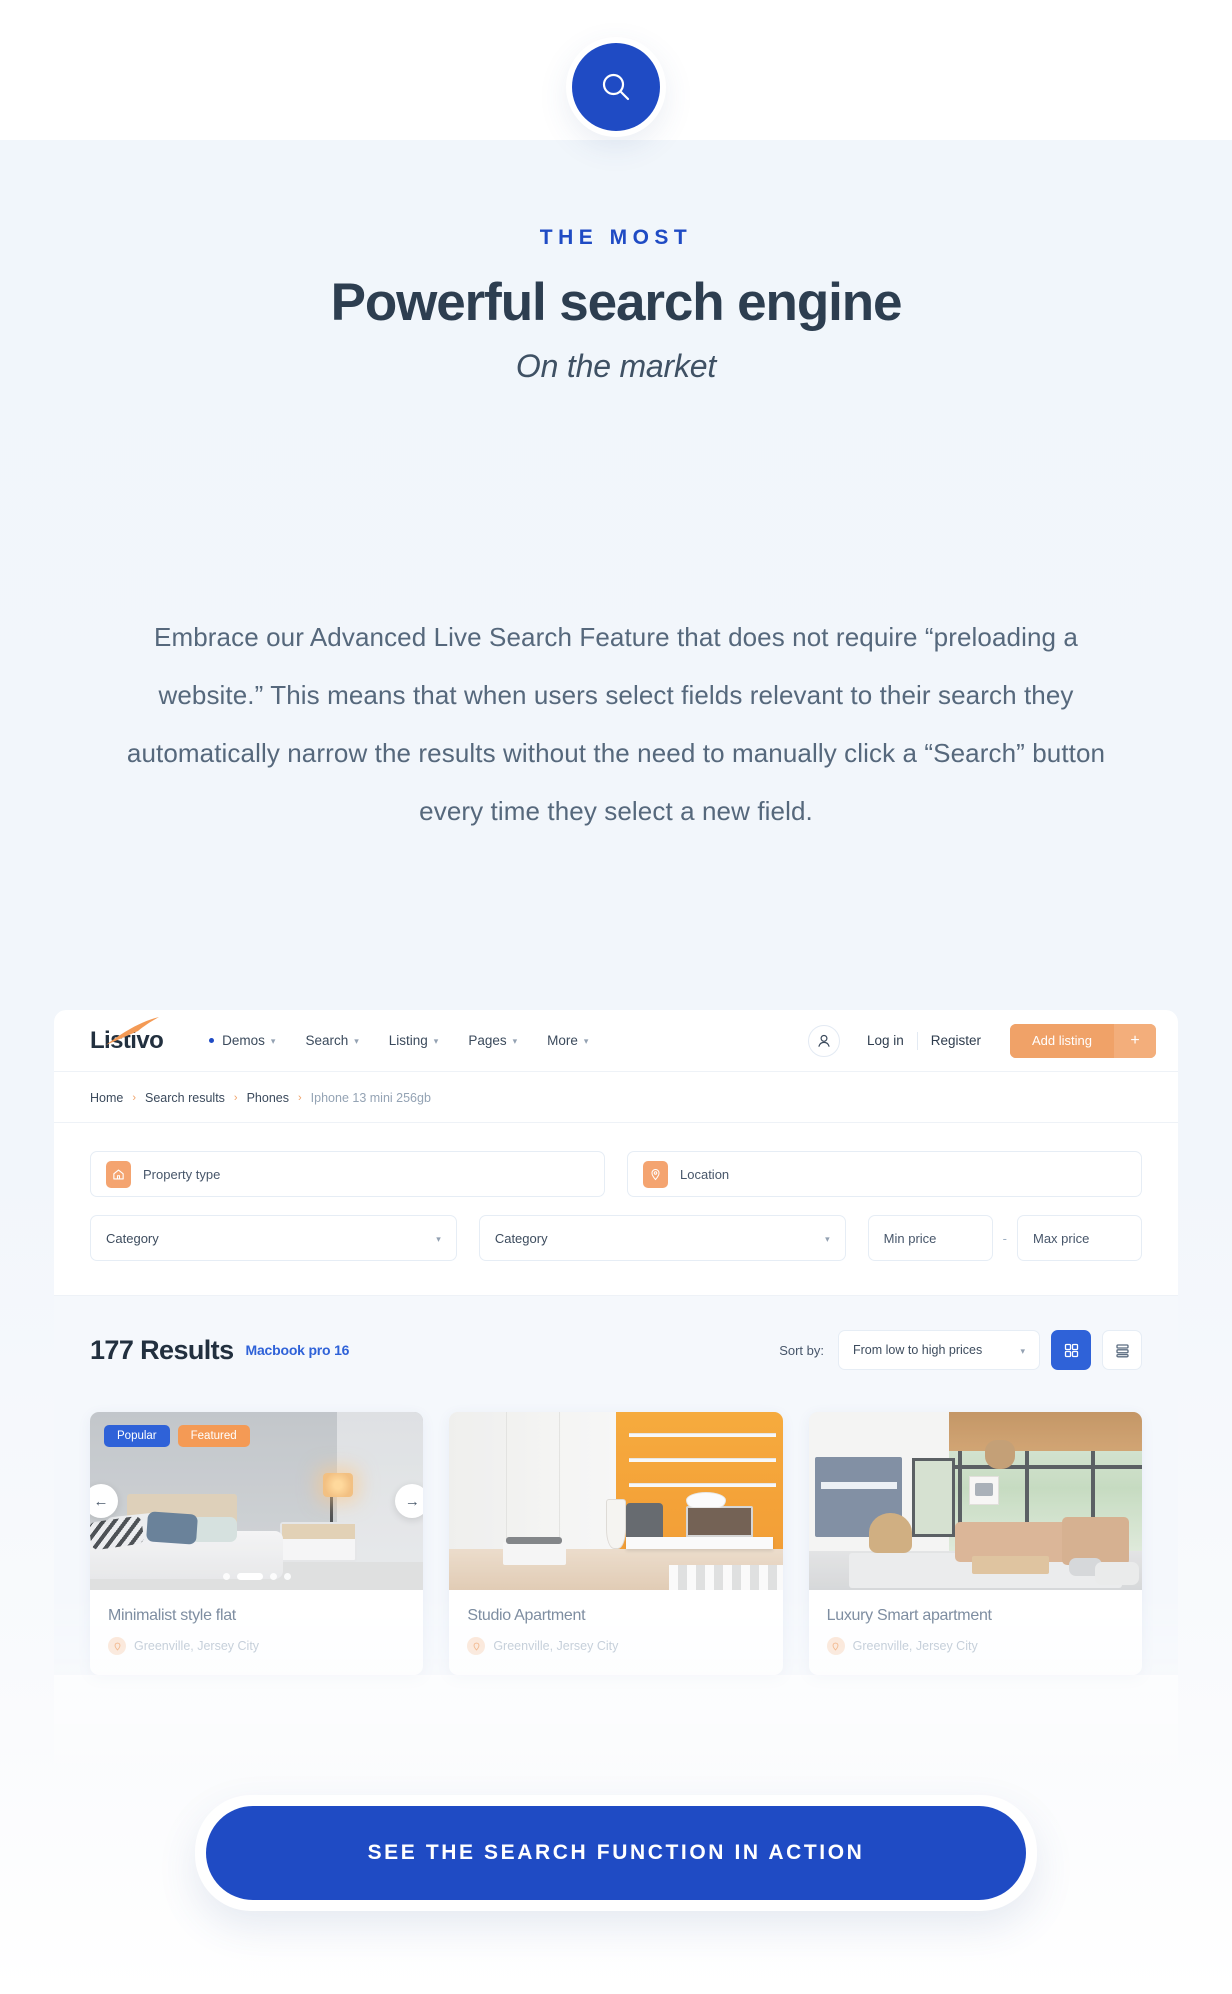  Describe the element at coordinates (884, 1174) in the screenshot. I see `location-field: Location` at that location.